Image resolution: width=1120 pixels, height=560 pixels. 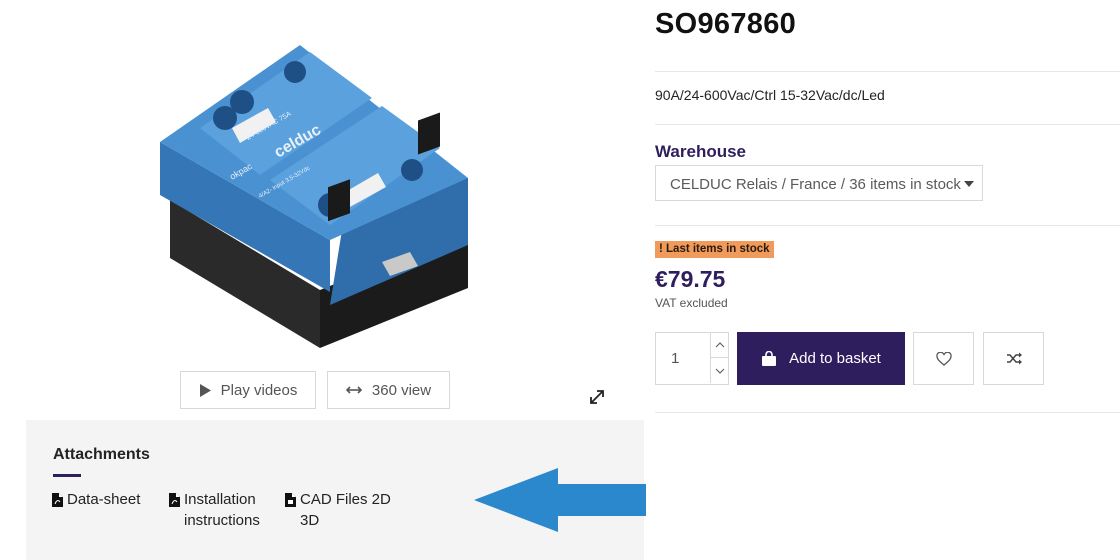 What do you see at coordinates (690, 279) in the screenshot?
I see `product-price: €79.75` at bounding box center [690, 279].